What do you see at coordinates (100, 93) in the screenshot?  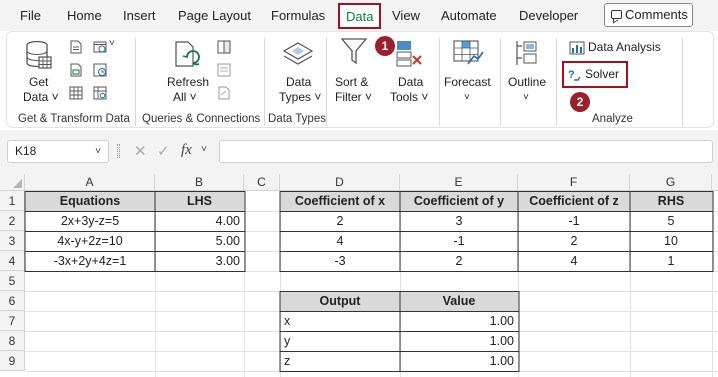 I see `from-picture-icon` at bounding box center [100, 93].